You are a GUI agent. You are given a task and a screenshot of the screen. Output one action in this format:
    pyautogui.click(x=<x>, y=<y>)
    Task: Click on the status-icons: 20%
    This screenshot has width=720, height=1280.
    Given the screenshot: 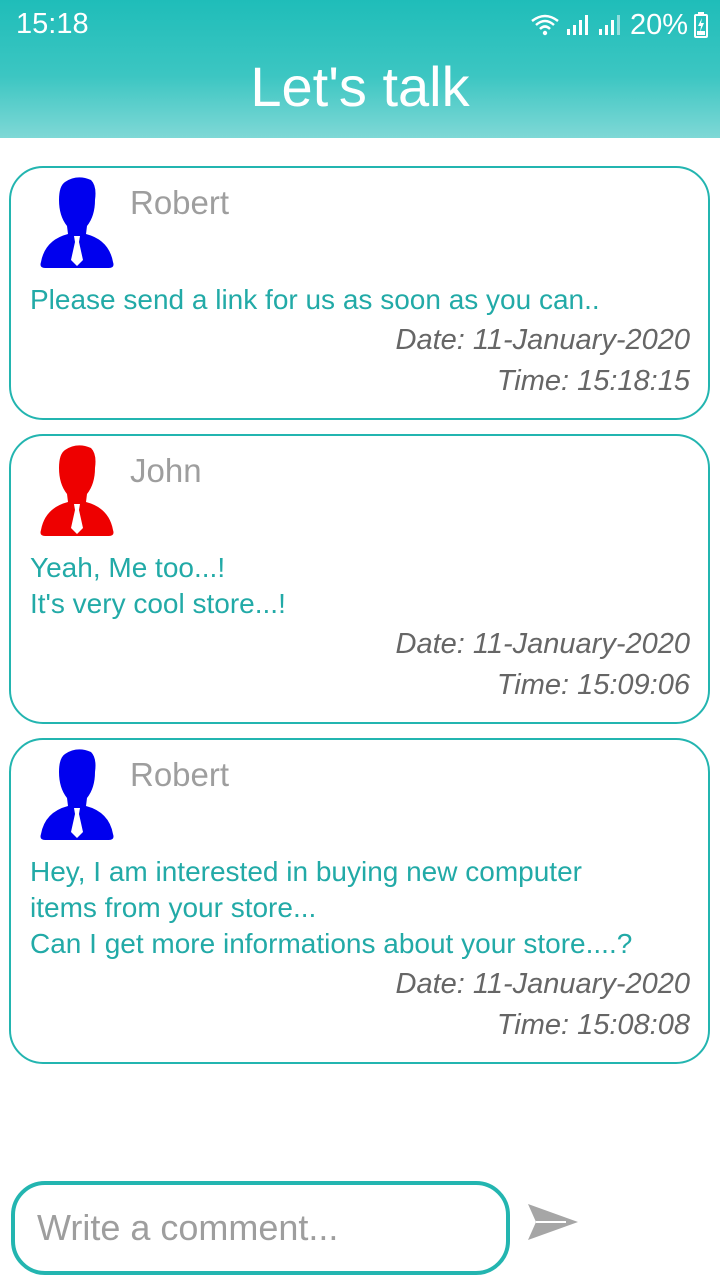 What is the action you would take?
    pyautogui.click(x=619, y=25)
    